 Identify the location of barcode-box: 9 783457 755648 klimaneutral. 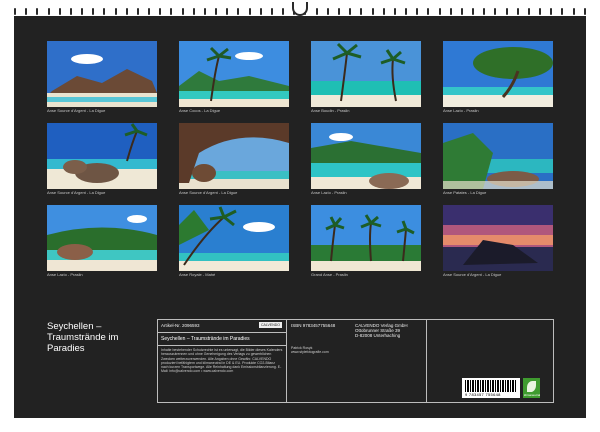
(490, 361).